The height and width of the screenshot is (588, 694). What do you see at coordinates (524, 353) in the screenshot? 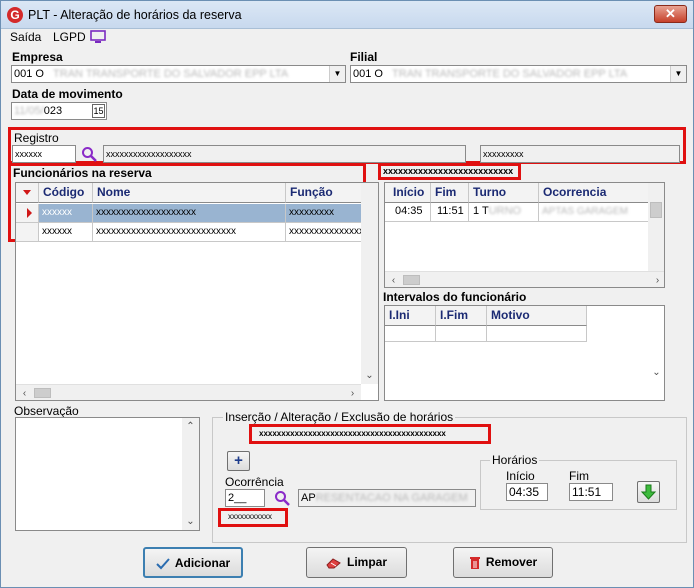
I see `intervalos-grid: I.Ini I.Fim Motivo ⌄` at bounding box center [524, 353].